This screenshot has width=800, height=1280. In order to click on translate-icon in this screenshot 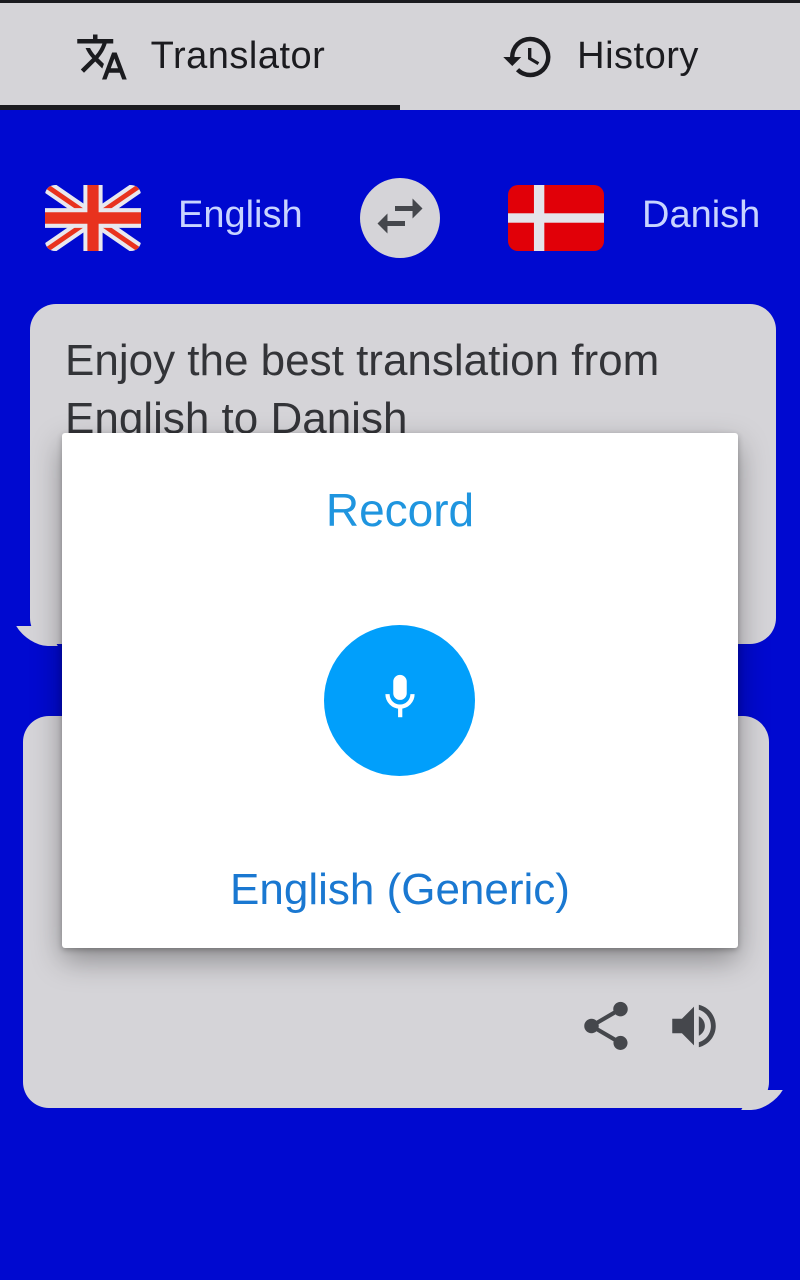, I will do `click(102, 57)`.